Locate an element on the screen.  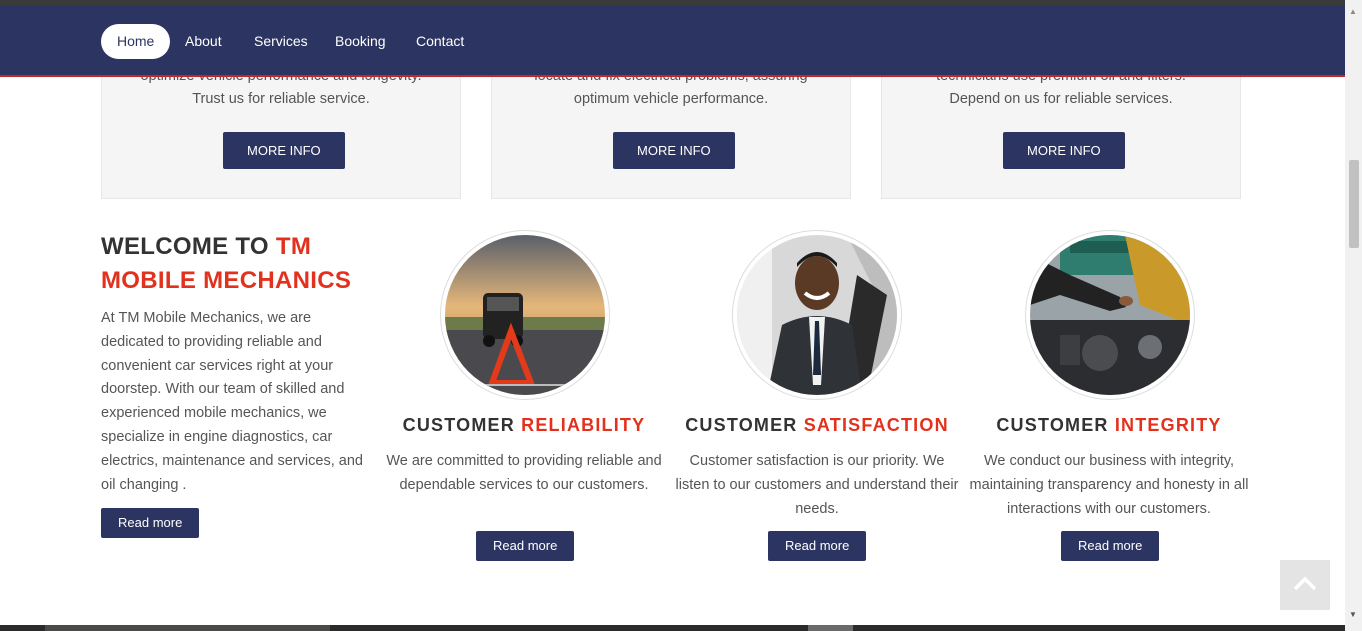
footer-edge-strip is located at coordinates (672, 628).